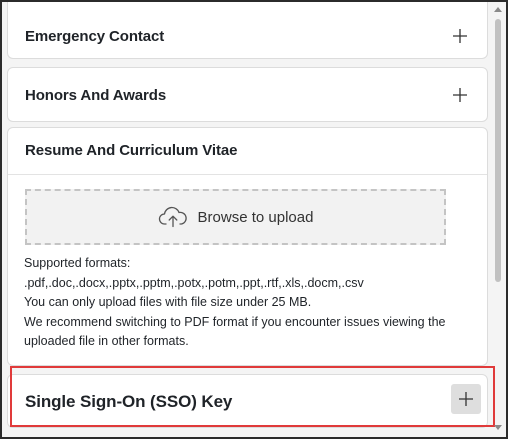 The width and height of the screenshot is (508, 439). Describe the element at coordinates (131, 150) in the screenshot. I see `section-title: Resume And Curriculum Vitae` at that location.